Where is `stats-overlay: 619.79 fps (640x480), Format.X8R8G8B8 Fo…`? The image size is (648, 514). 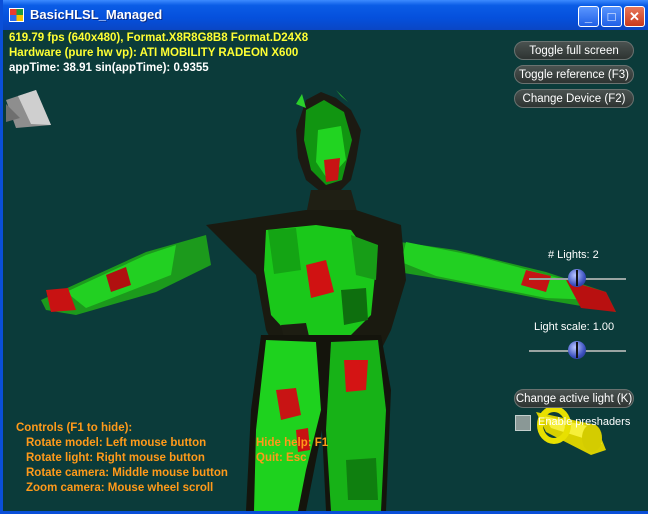
stats-overlay: 619.79 fps (640x480), Format.X8R8G8B8 Fo… is located at coordinates (158, 53).